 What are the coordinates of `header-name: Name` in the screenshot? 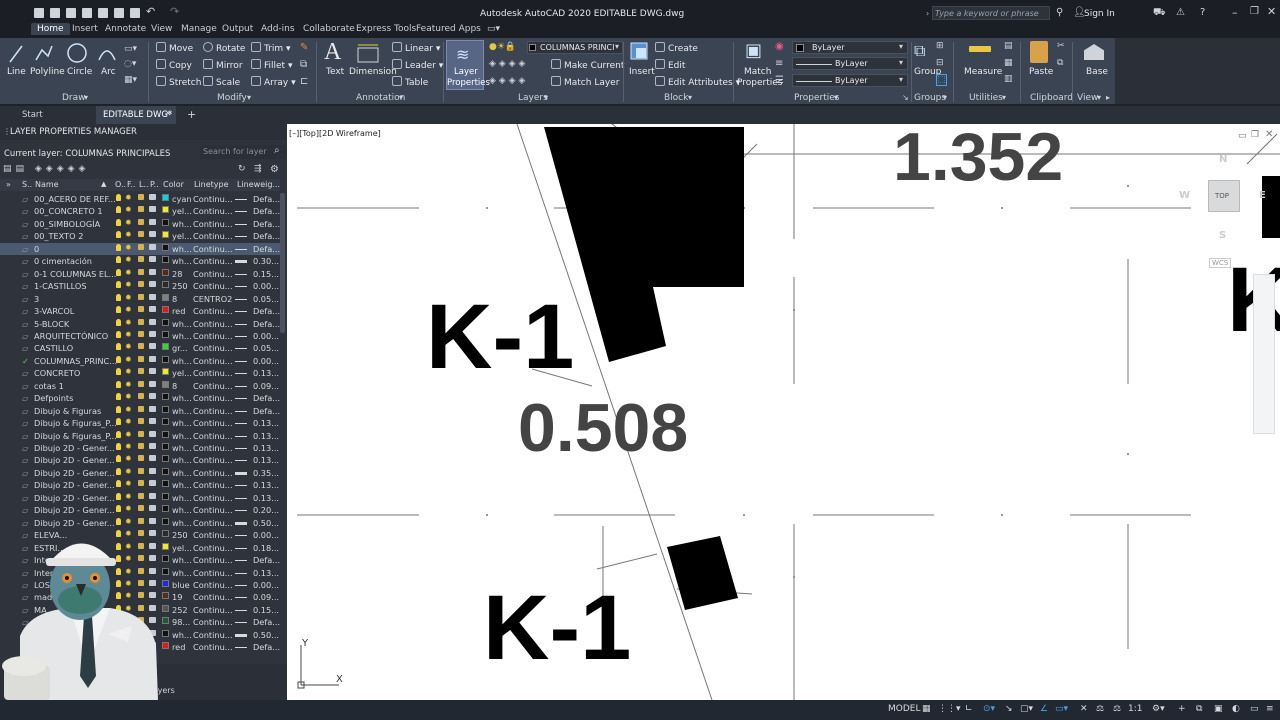 It's located at (47, 184).